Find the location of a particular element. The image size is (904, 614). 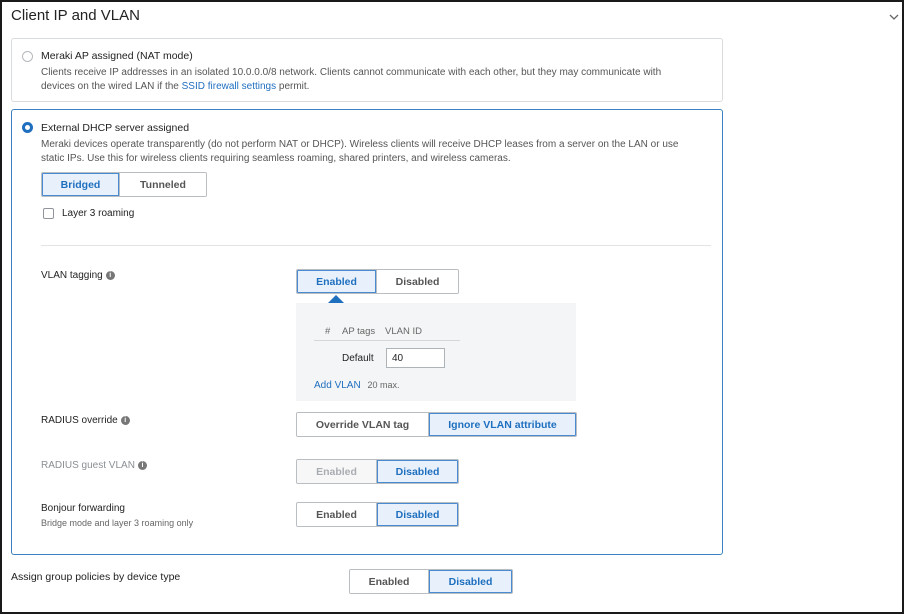

section-title: Client IP and VLAN is located at coordinates (75, 15).